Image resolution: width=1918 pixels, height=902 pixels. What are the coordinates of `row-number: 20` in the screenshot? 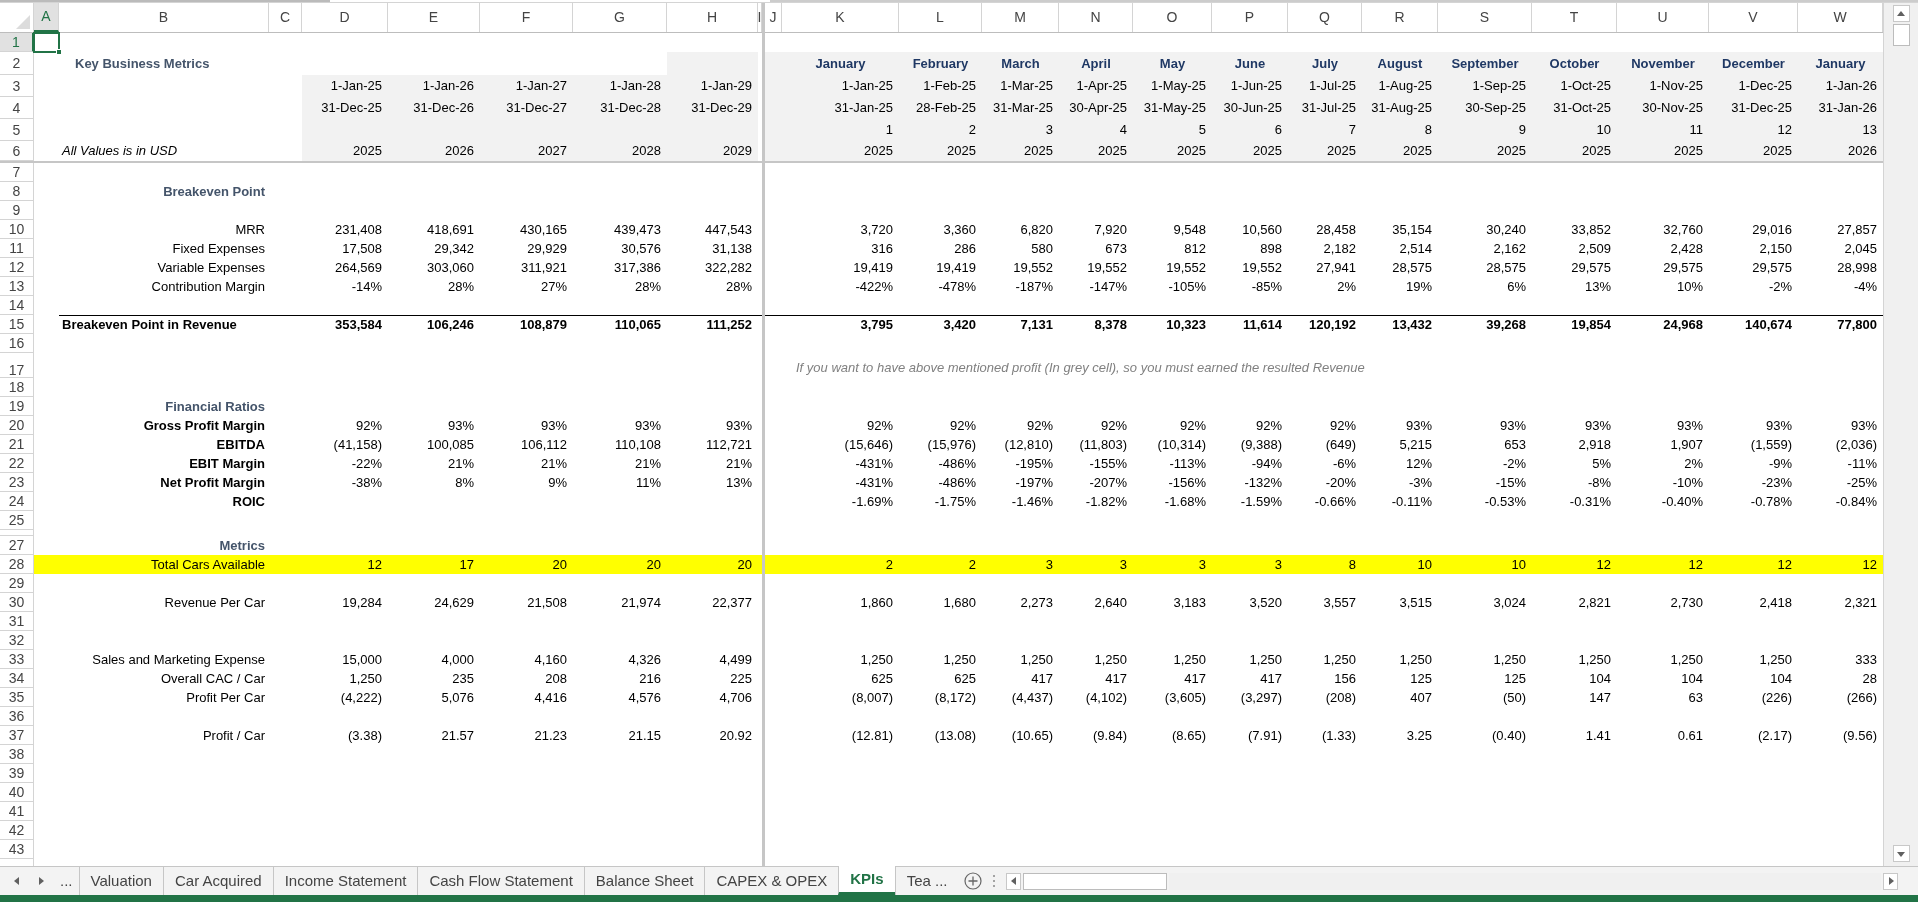 It's located at (17, 425).